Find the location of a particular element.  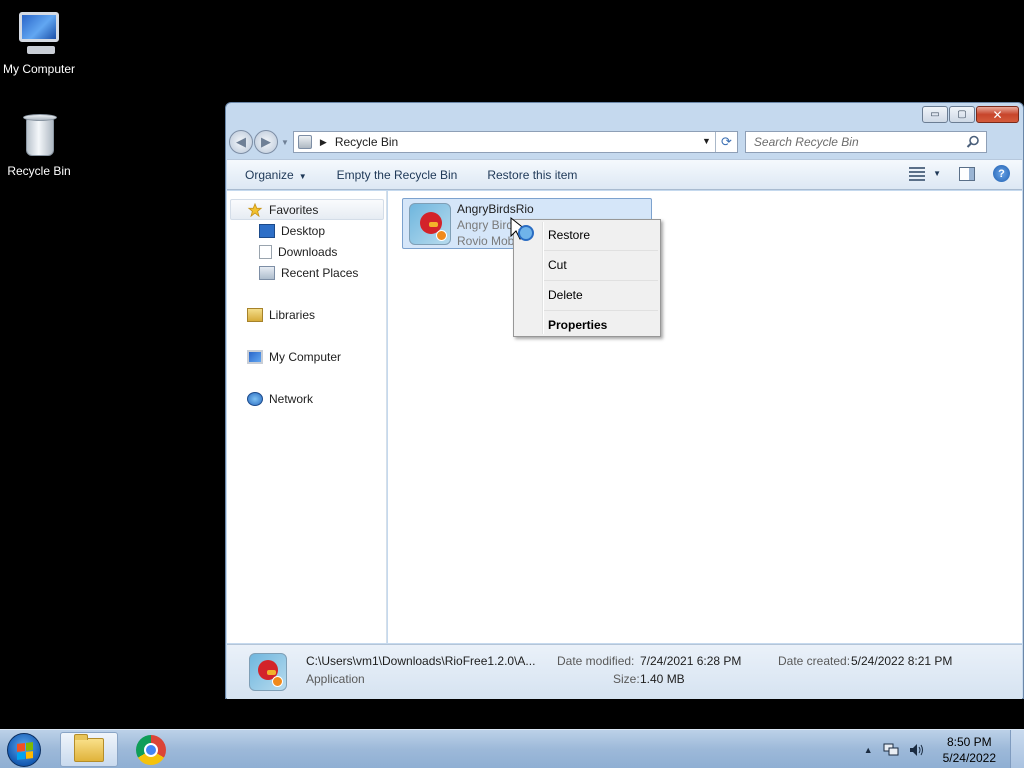

start-button is located at coordinates (24, 750).